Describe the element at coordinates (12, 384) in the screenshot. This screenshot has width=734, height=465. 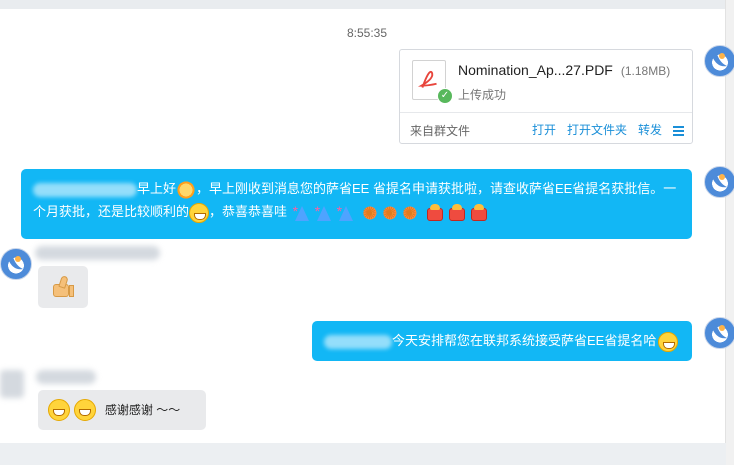
I see `redacted-contact-avatar` at that location.